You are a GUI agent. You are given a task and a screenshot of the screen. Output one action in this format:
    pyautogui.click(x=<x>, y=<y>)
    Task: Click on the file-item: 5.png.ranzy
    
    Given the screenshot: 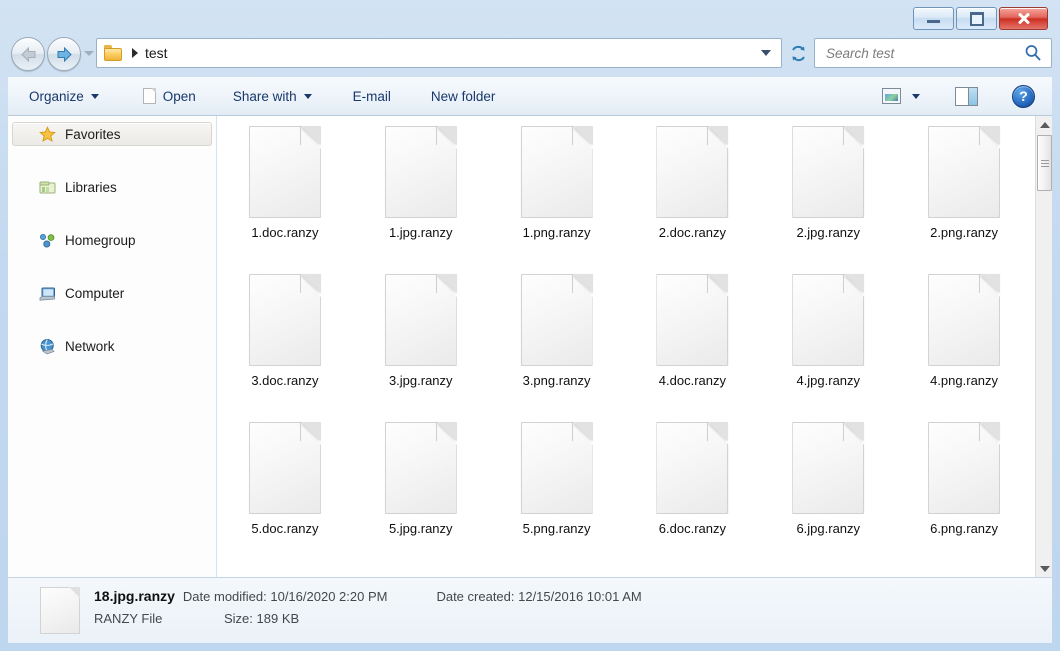 What is the action you would take?
    pyautogui.click(x=557, y=492)
    